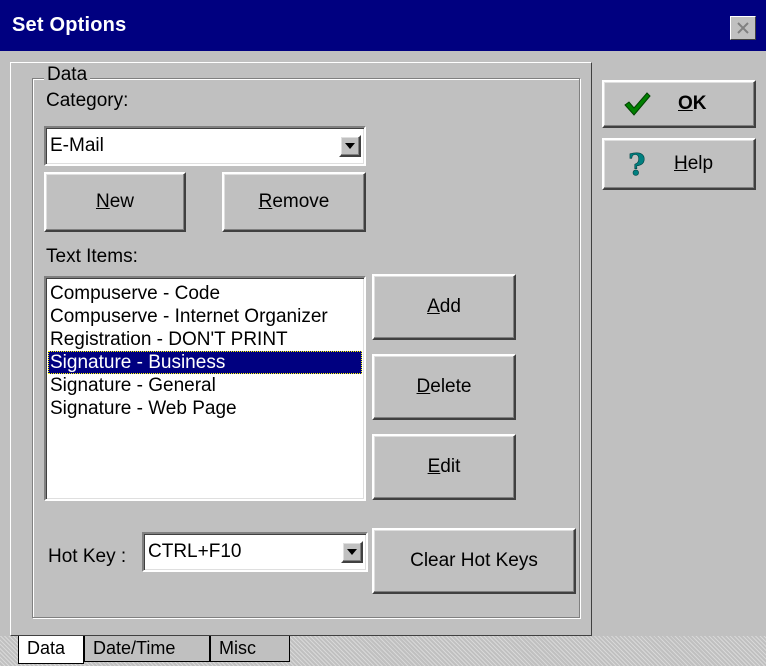 This screenshot has width=766, height=666. What do you see at coordinates (205, 339) in the screenshot?
I see `list-item: Registration - DON'T PRINT` at bounding box center [205, 339].